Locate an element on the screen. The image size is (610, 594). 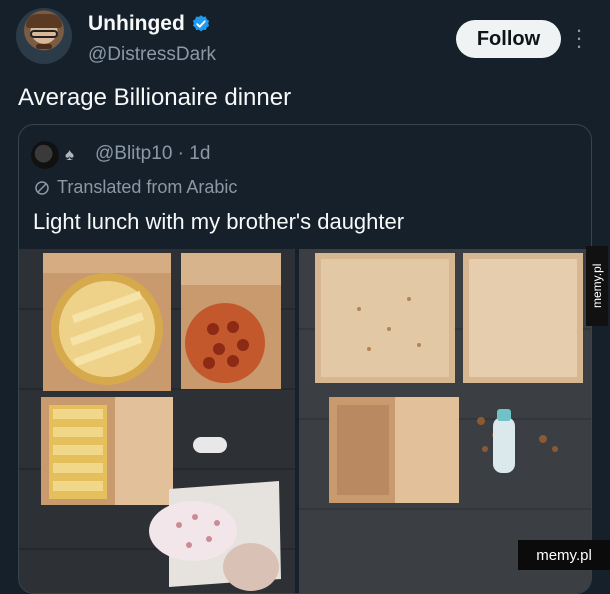
translated-note: Translated from Arabic is located at coordinates (135, 187).